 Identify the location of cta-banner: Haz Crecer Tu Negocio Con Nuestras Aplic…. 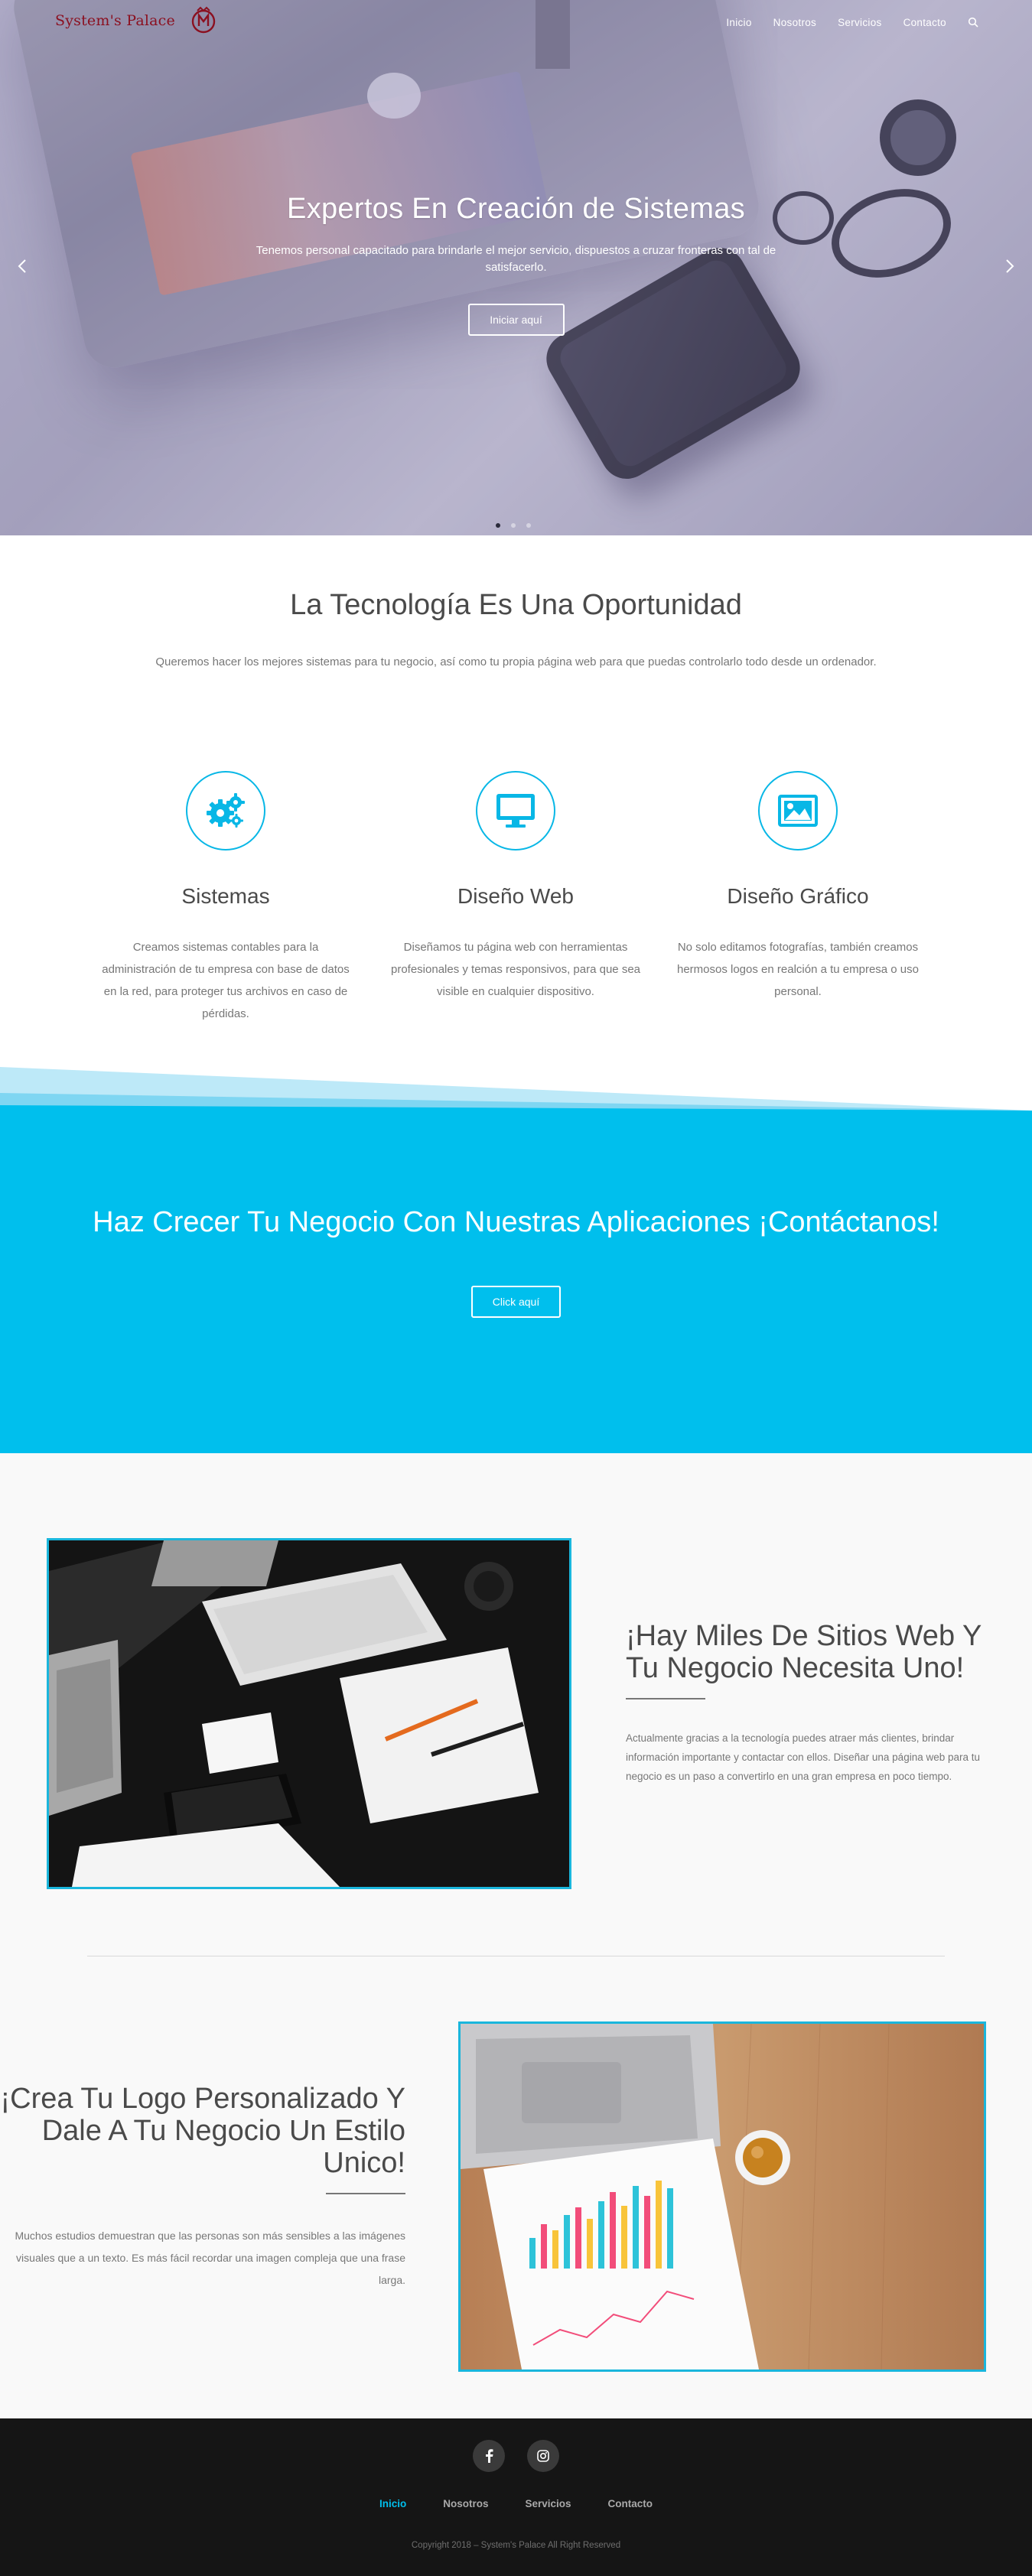
(516, 1282).